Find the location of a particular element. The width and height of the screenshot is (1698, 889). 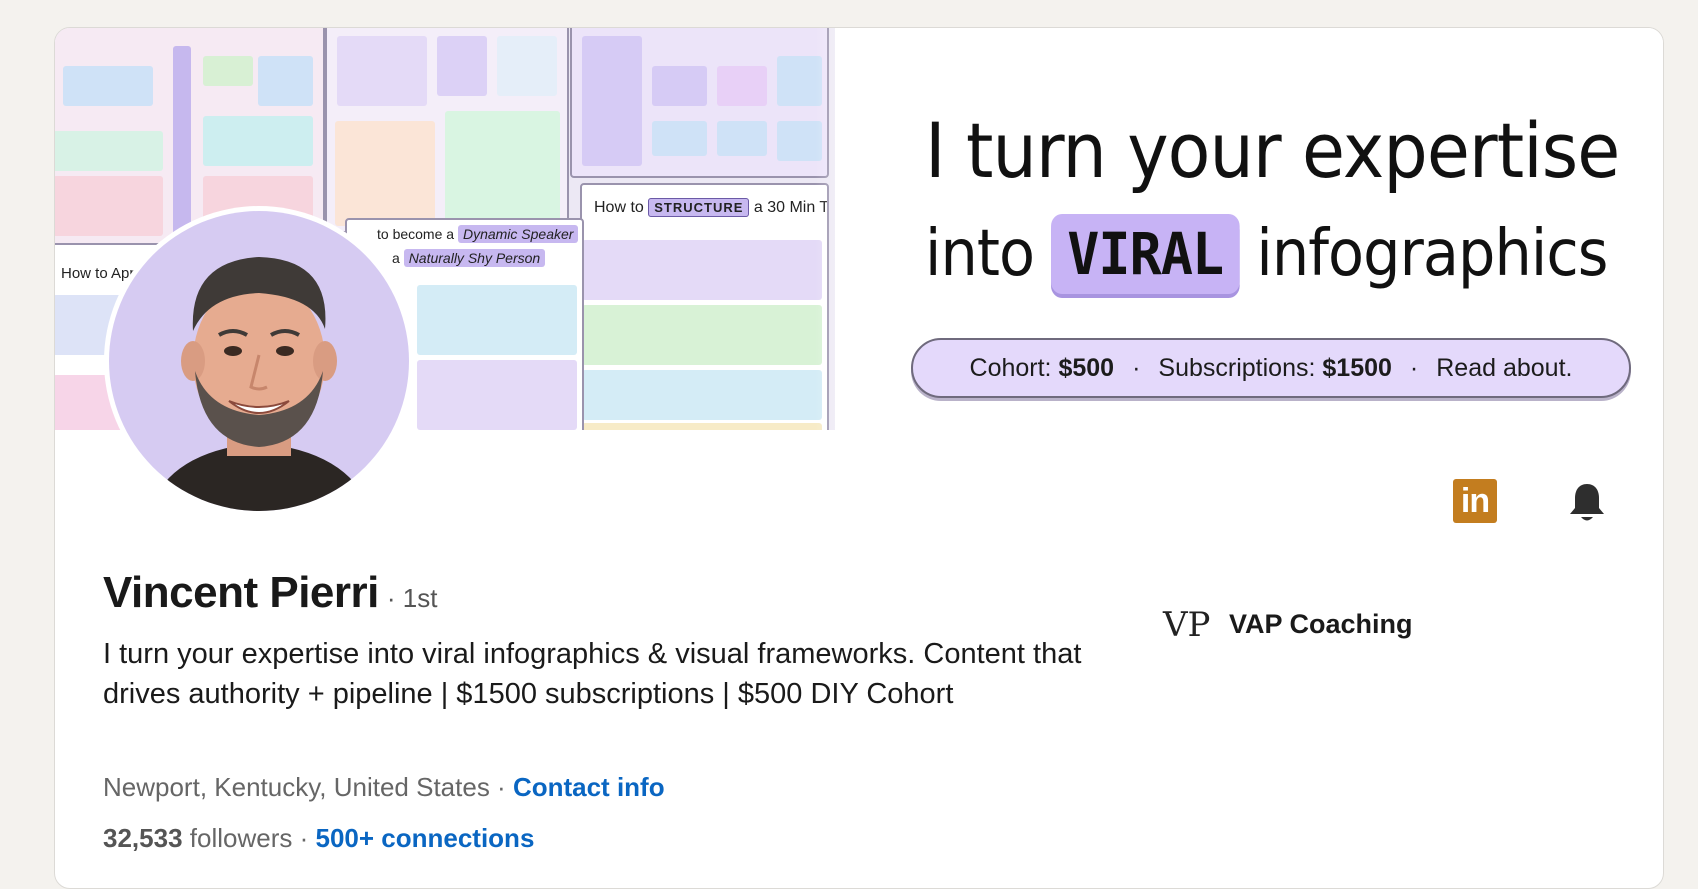

followers-count: 32,533 is located at coordinates (143, 838).